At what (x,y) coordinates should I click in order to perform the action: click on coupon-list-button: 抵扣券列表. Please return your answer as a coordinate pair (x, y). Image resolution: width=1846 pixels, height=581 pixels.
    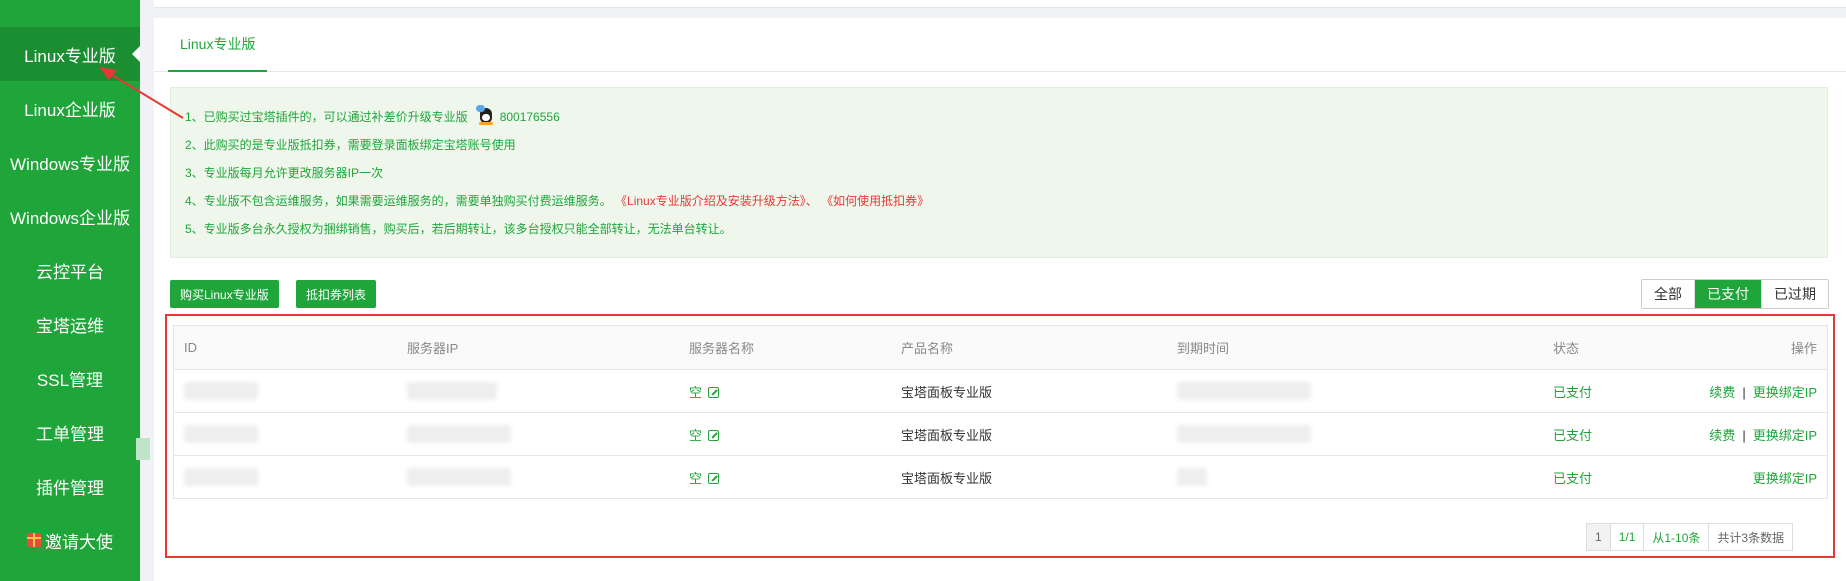
    Looking at the image, I should click on (336, 294).